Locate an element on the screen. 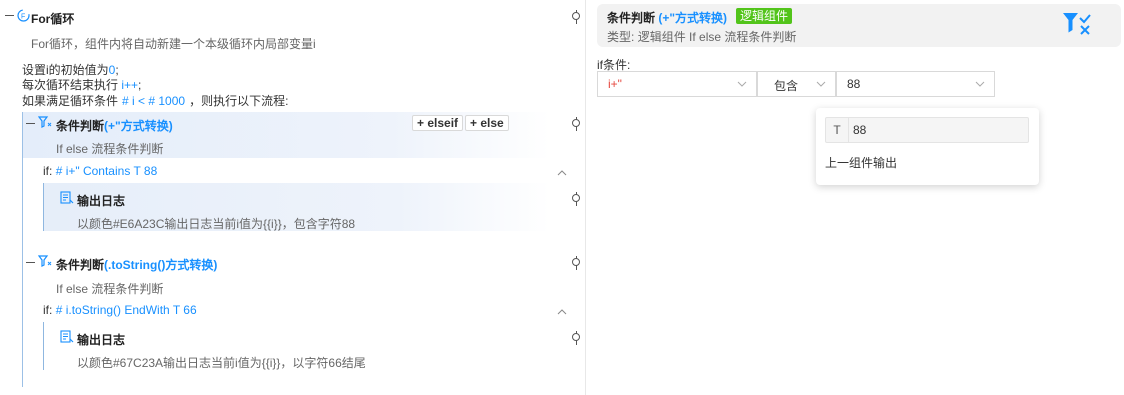 This screenshot has width=1124, height=395. loop-collapse-toggle is located at coordinates (10, 15).